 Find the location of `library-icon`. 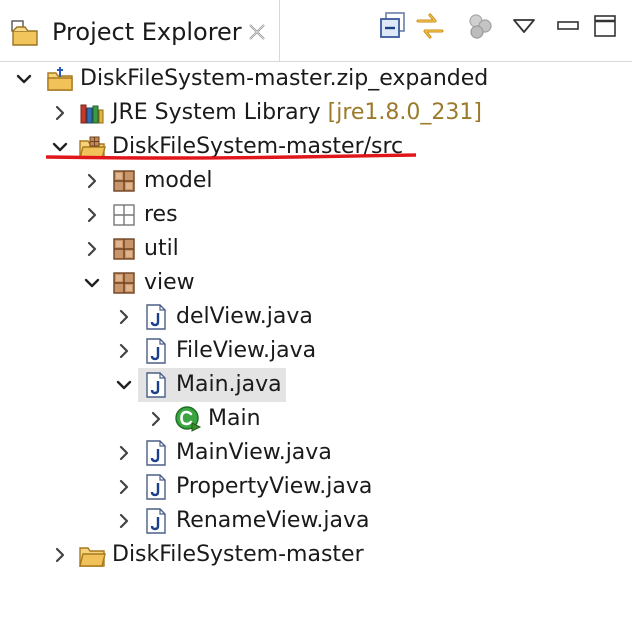

library-icon is located at coordinates (92, 114).